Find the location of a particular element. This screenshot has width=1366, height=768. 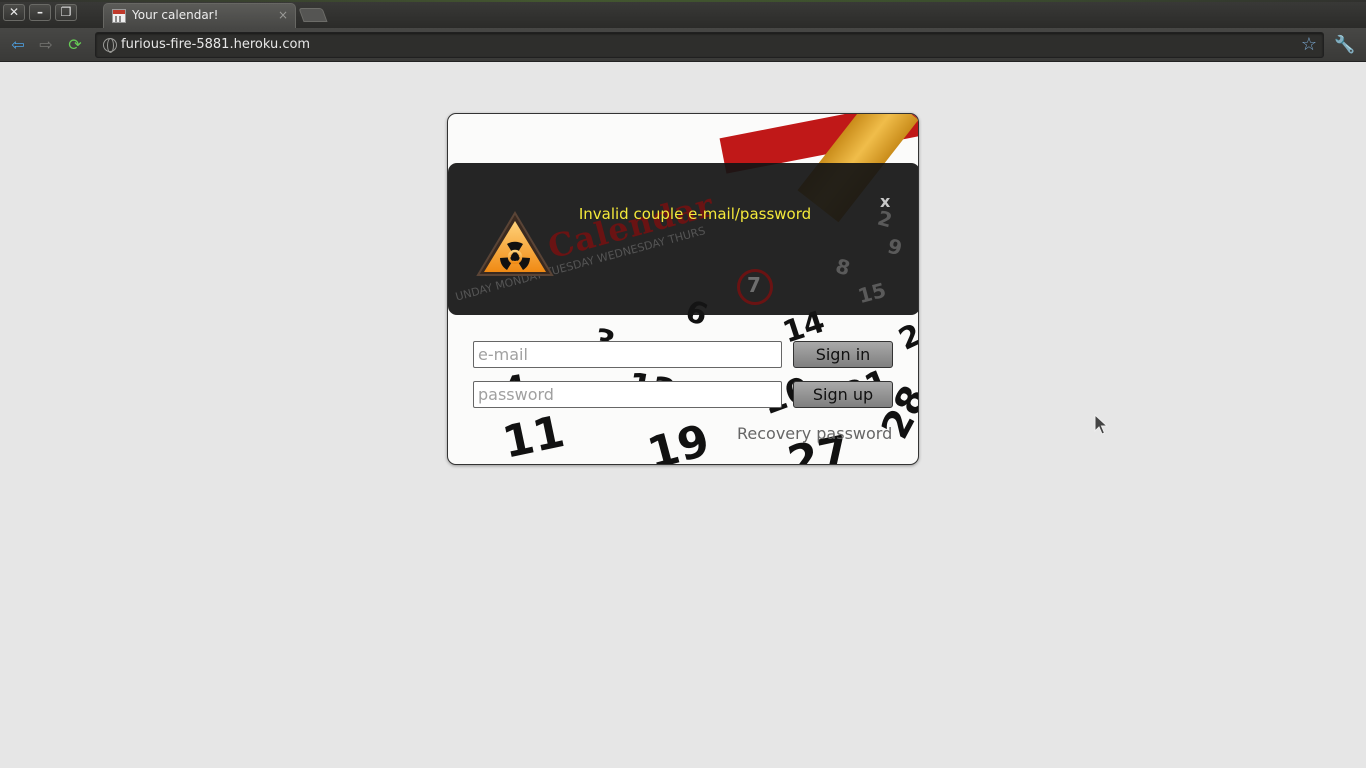

sign-in-button: Sign in is located at coordinates (843, 354).